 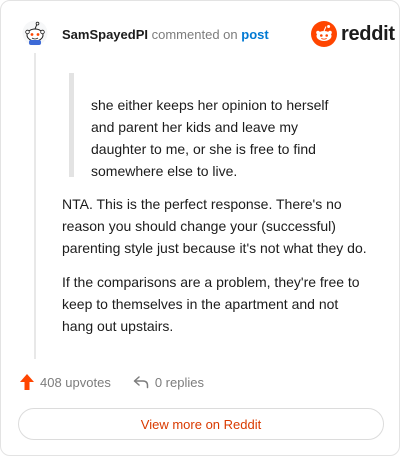 What do you see at coordinates (75, 382) in the screenshot?
I see `upvote-count: 408 upvotes` at bounding box center [75, 382].